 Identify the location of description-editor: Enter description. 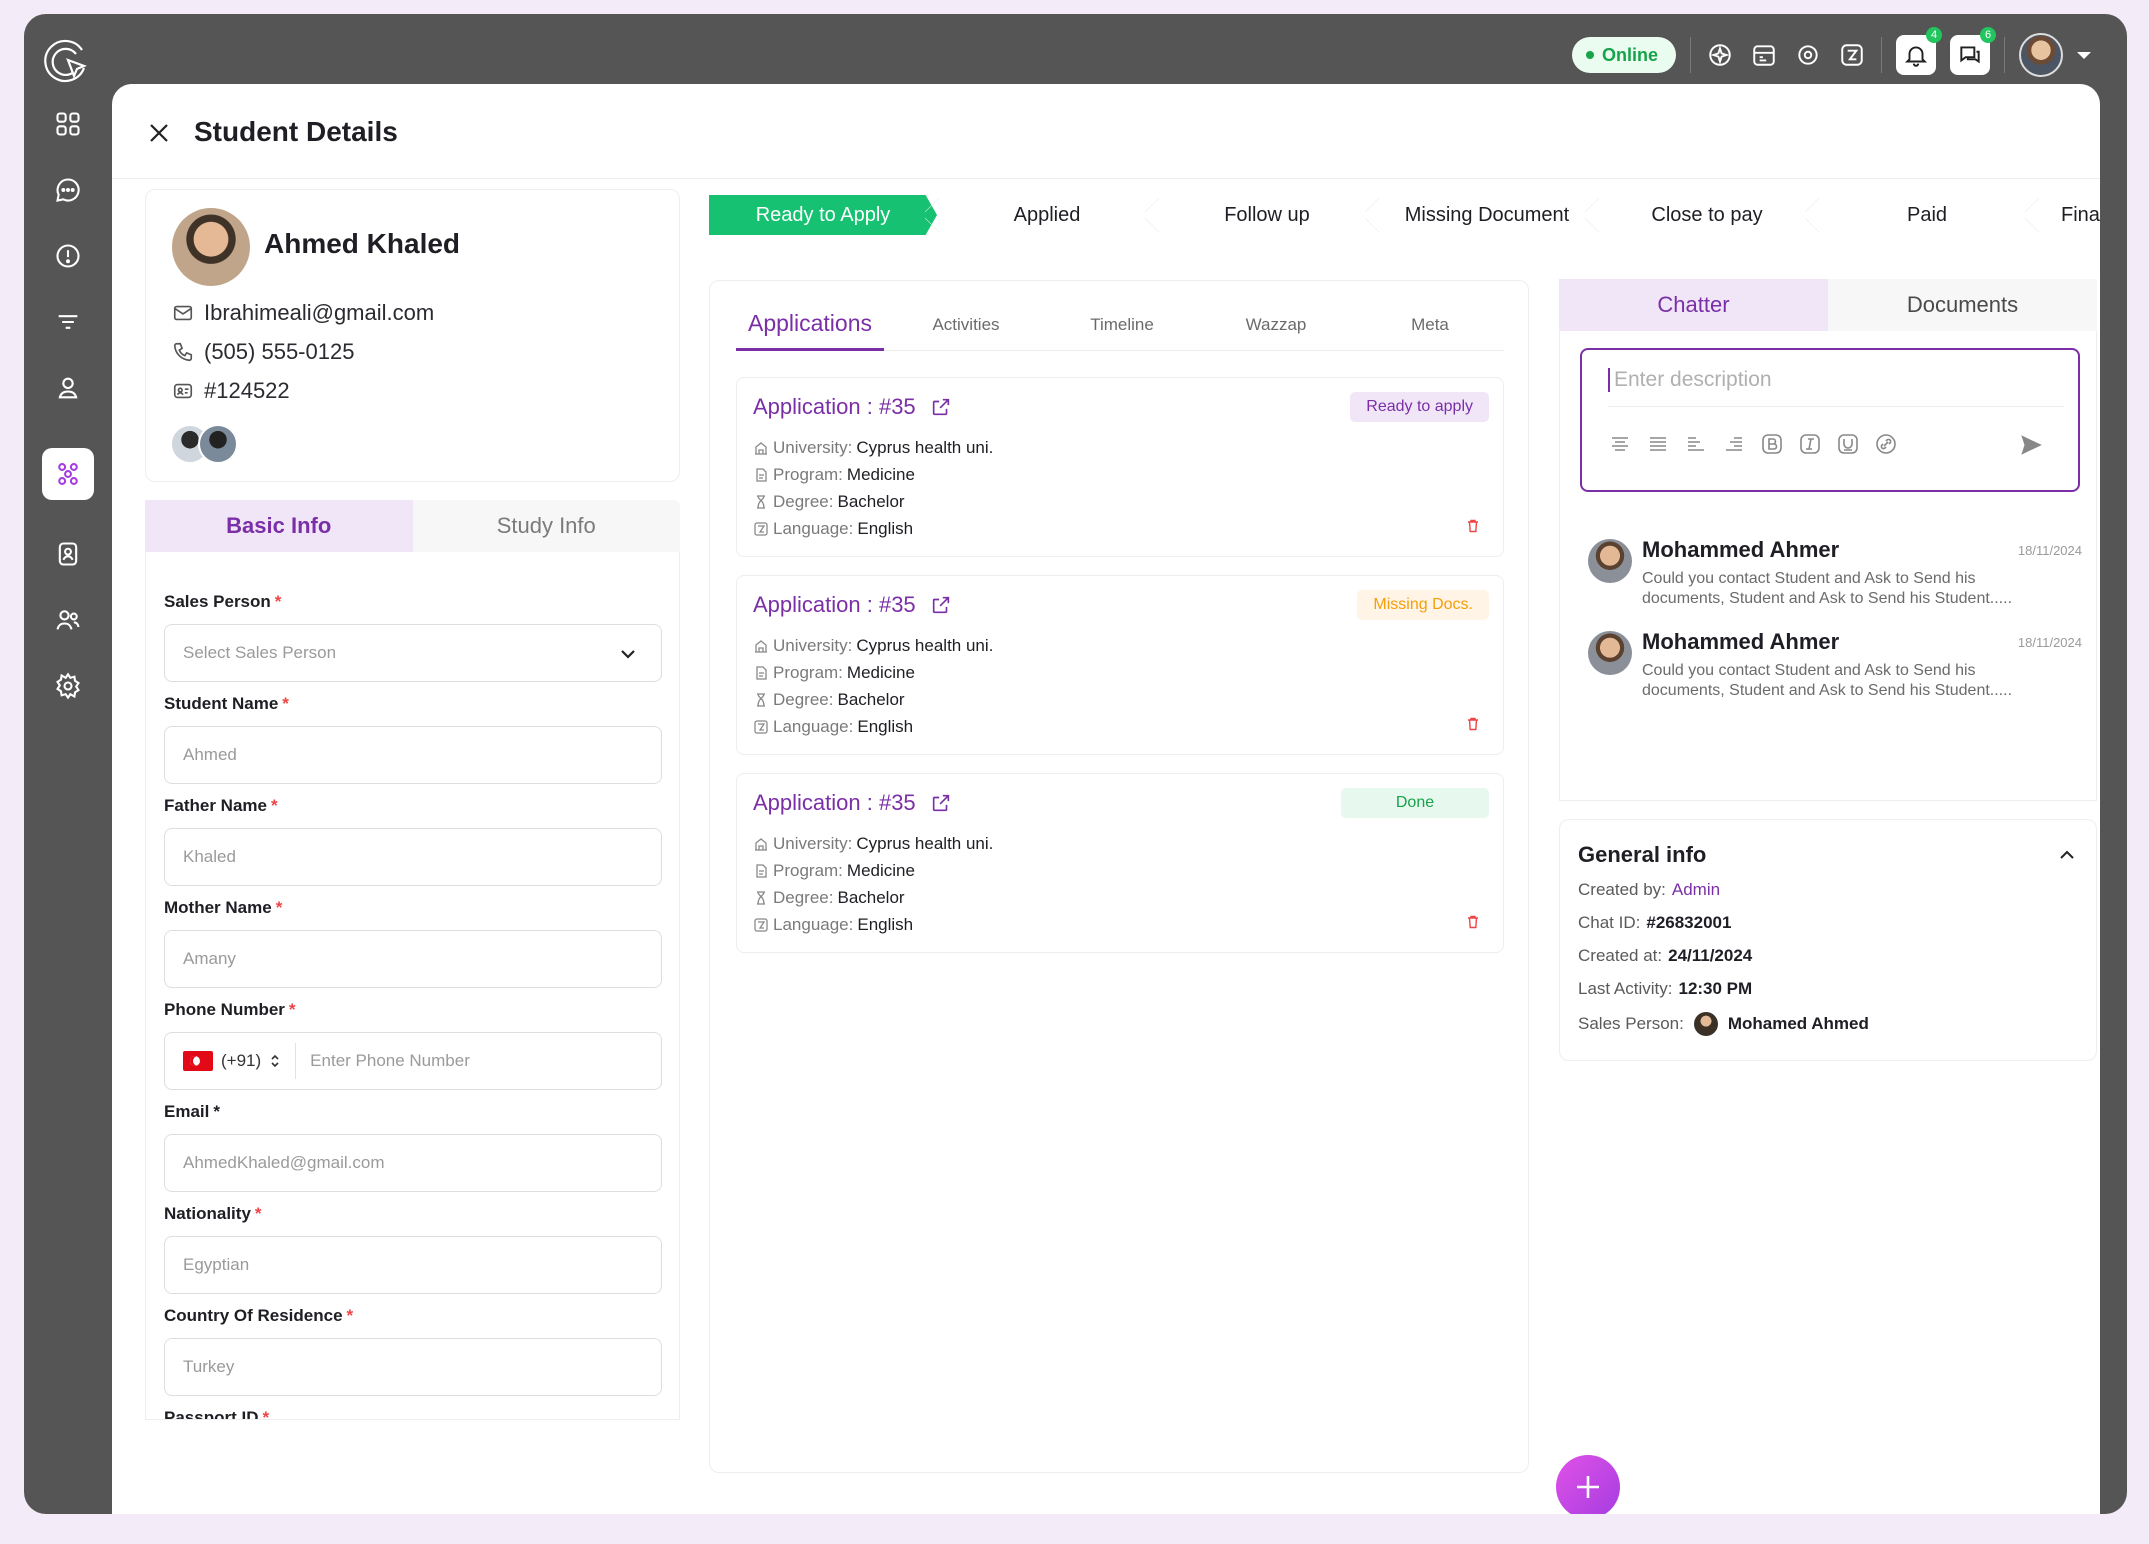
(1830, 420).